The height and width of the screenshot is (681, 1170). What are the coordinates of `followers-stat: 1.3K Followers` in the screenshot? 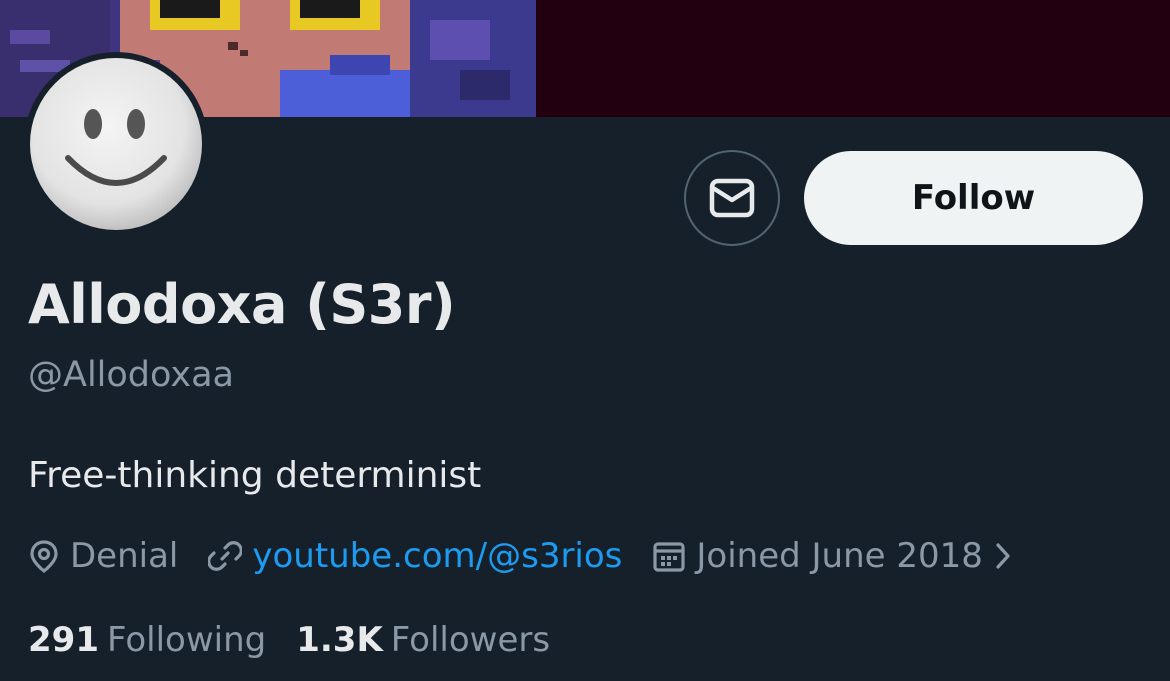 It's located at (423, 640).